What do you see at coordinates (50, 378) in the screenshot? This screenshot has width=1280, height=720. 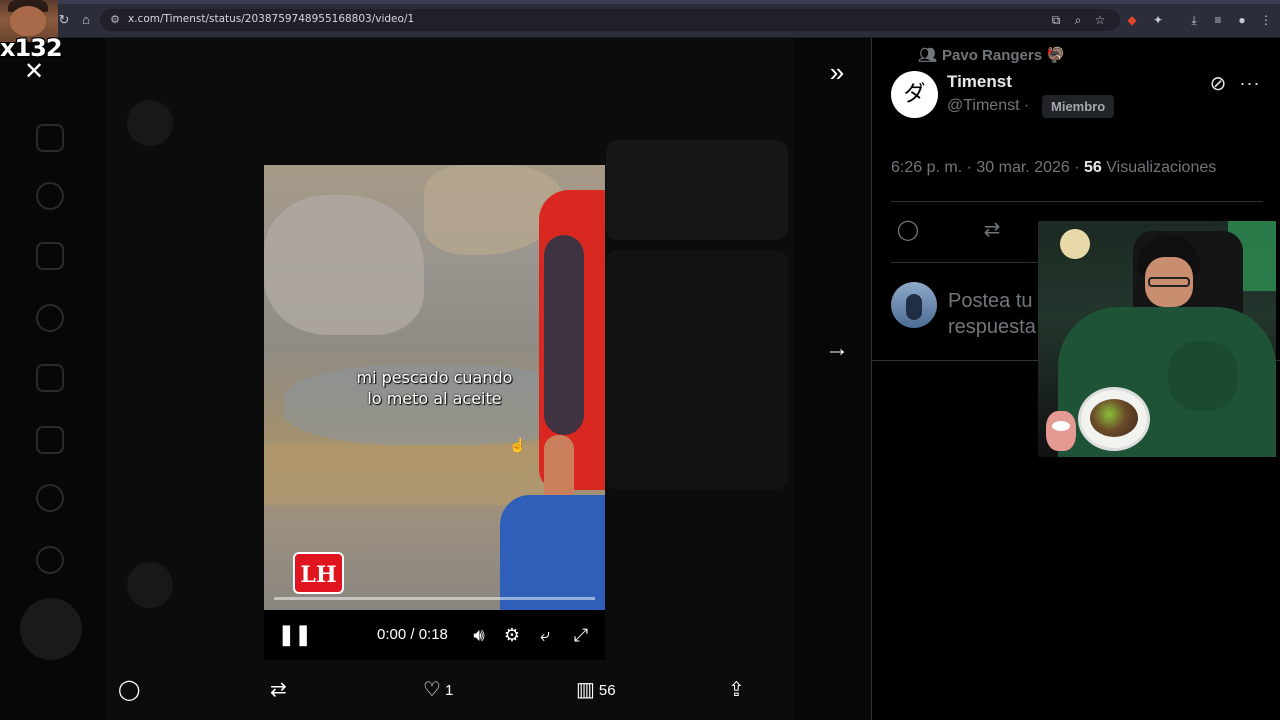 I see `bg-grok-icon` at bounding box center [50, 378].